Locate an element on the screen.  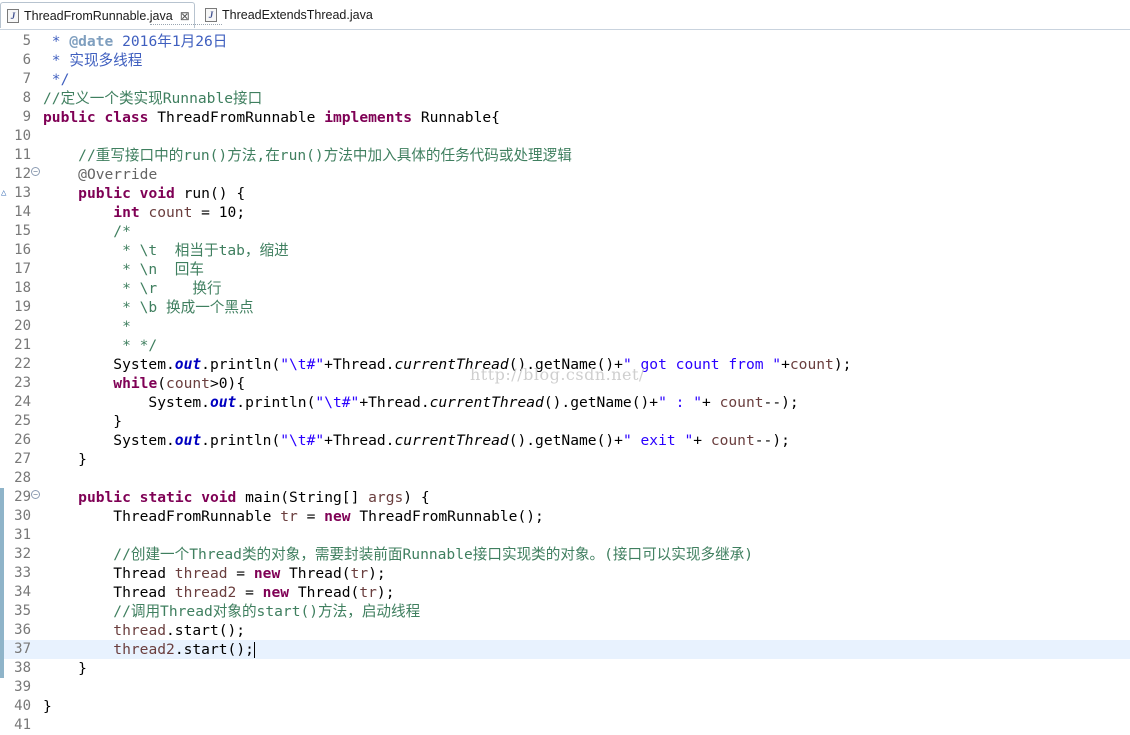
code-token: + is located at coordinates (785, 364).